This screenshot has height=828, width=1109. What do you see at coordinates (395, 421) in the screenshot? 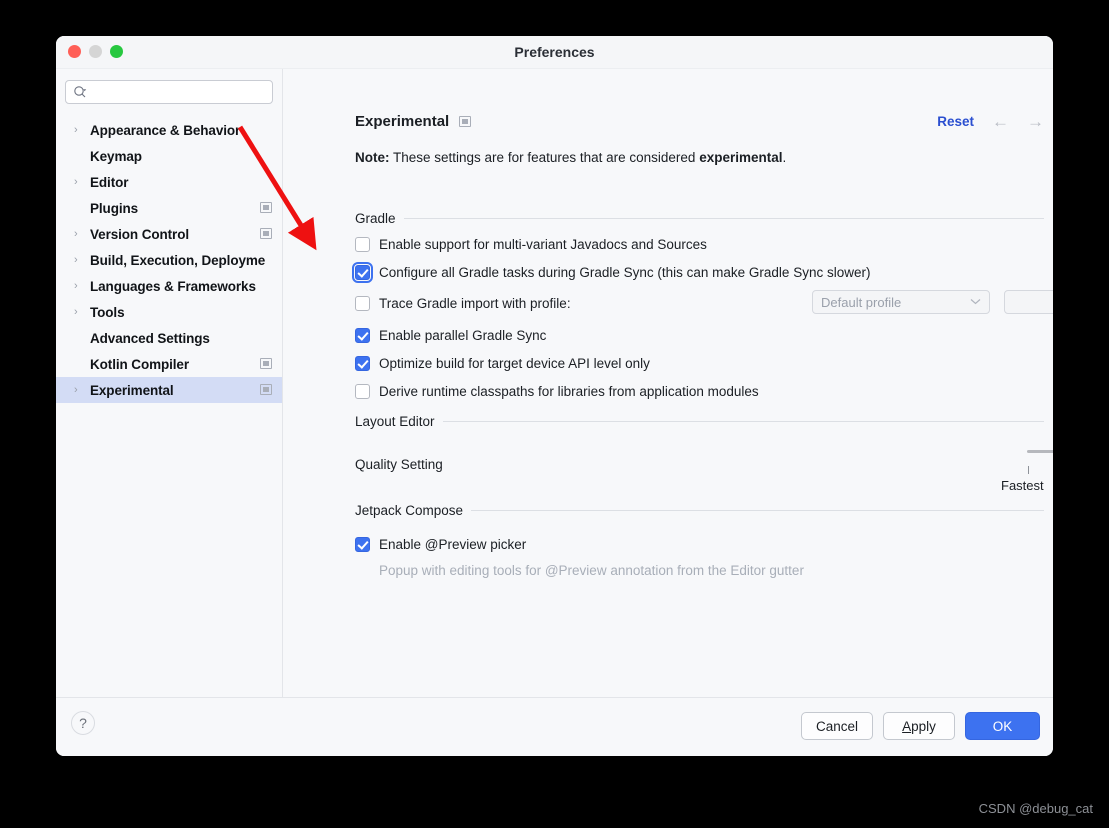
I see `section-title-layout-editor: Layout Editor` at bounding box center [395, 421].